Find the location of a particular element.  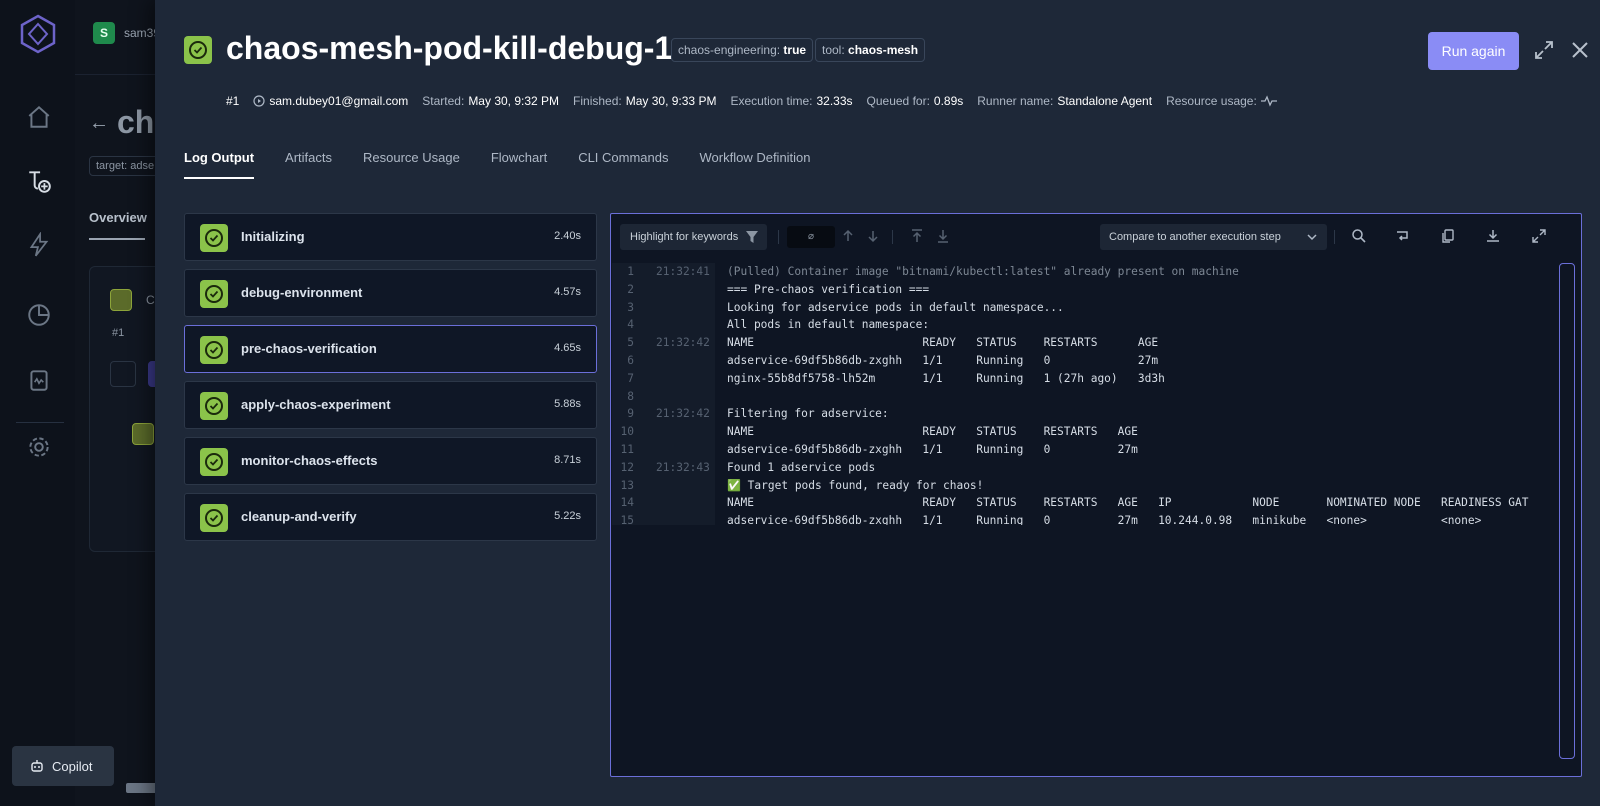

pulse-icon is located at coordinates (1268, 101).